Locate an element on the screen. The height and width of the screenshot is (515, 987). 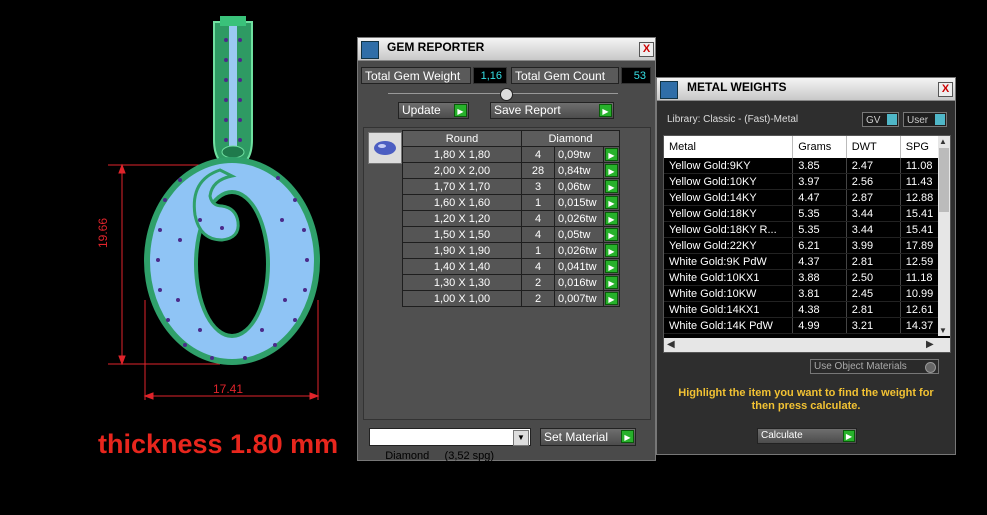
gem-row: 1,80 X 1,80 4 0,09tw ▶ is located at coordinates (511, 154).